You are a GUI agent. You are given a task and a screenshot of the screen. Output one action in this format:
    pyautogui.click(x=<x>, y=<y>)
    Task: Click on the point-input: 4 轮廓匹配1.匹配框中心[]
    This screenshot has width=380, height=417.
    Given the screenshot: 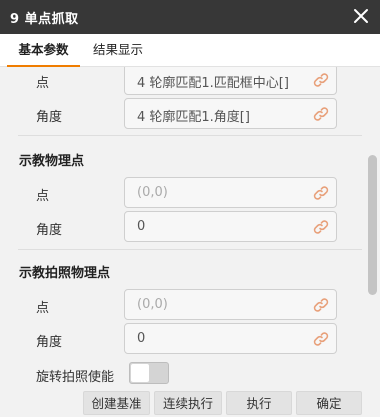 What is the action you would take?
    pyautogui.click(x=230, y=81)
    